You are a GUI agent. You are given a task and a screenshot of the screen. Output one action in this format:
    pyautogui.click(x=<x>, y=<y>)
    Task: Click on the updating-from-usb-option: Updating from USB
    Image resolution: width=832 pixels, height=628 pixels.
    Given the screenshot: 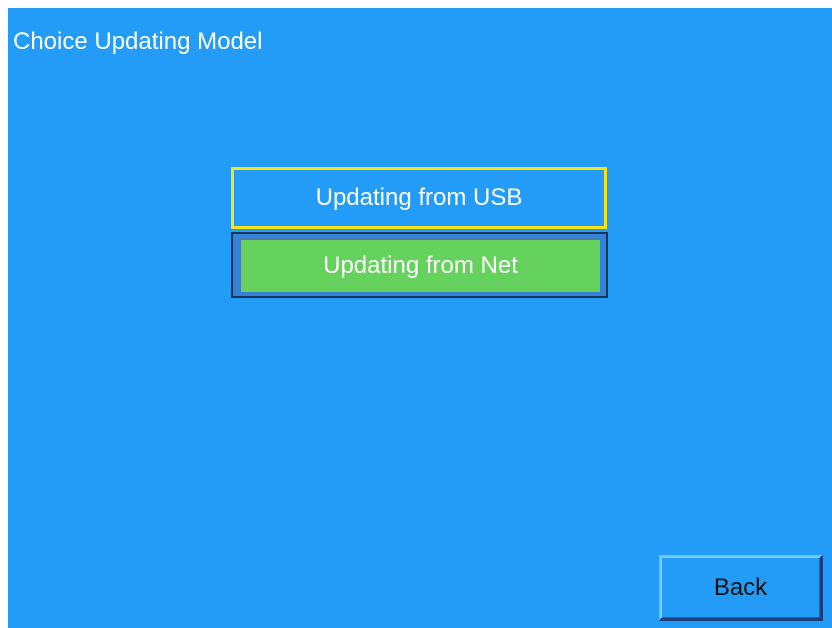 What is the action you would take?
    pyautogui.click(x=419, y=198)
    